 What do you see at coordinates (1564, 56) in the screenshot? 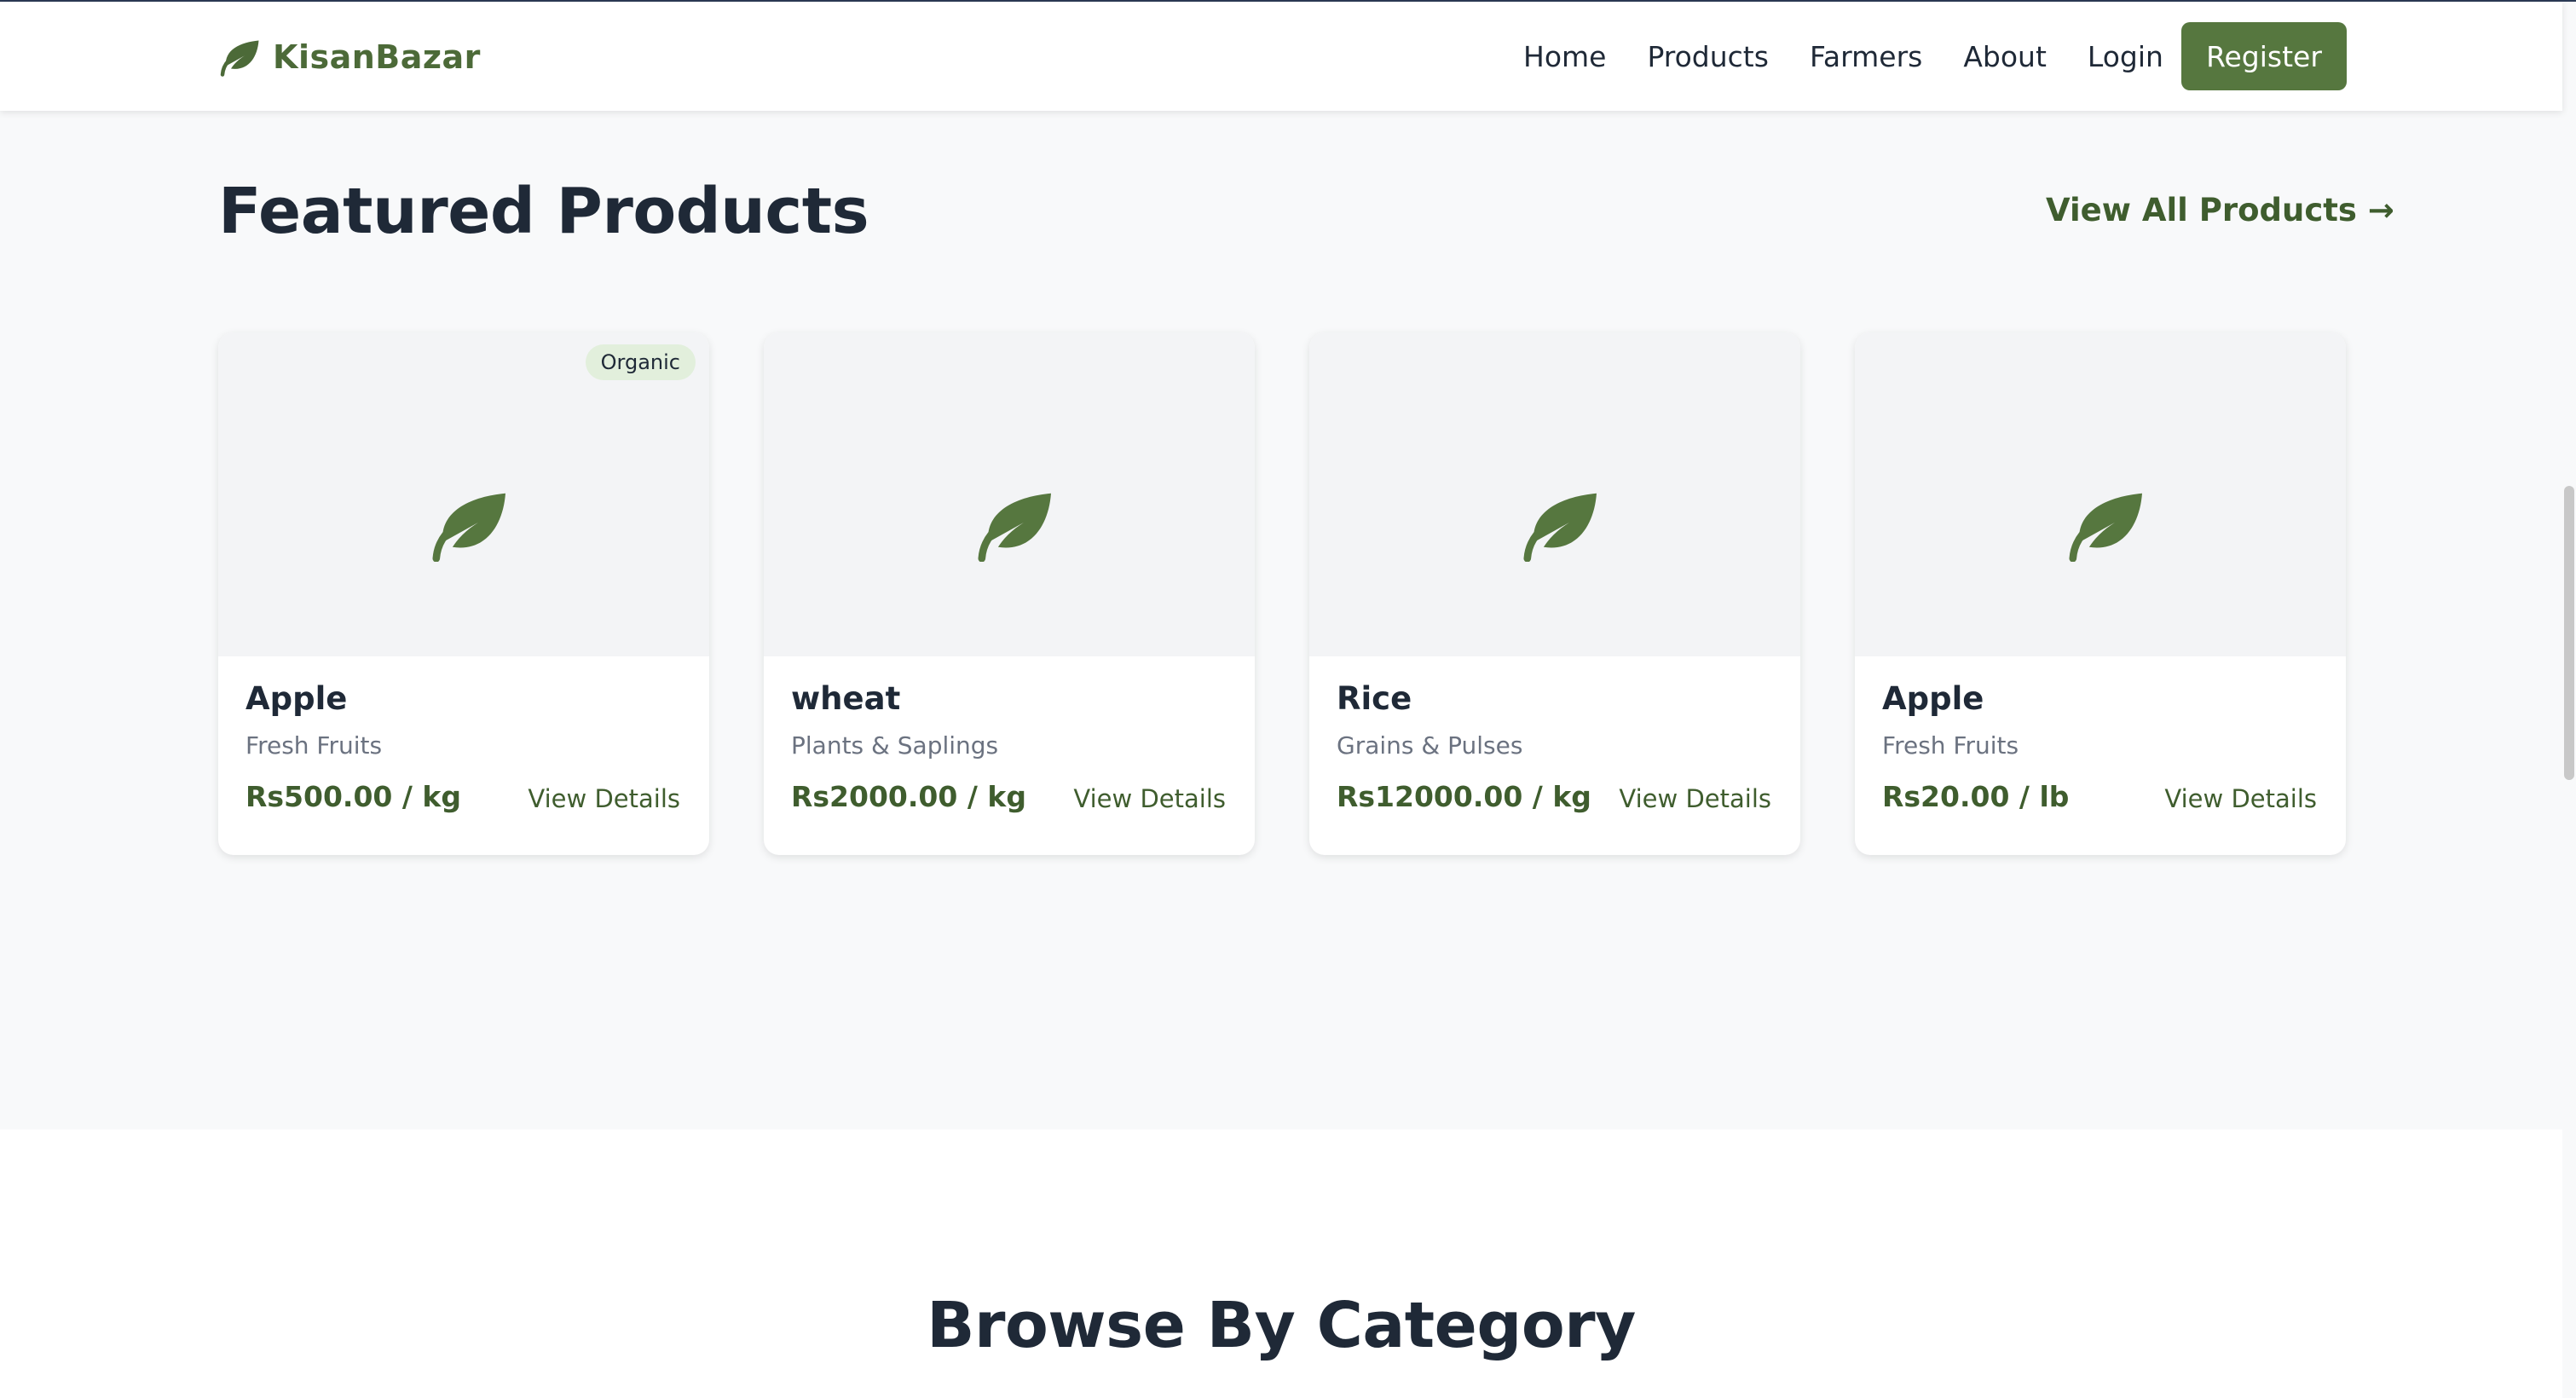
I see `nav-home: Home` at bounding box center [1564, 56].